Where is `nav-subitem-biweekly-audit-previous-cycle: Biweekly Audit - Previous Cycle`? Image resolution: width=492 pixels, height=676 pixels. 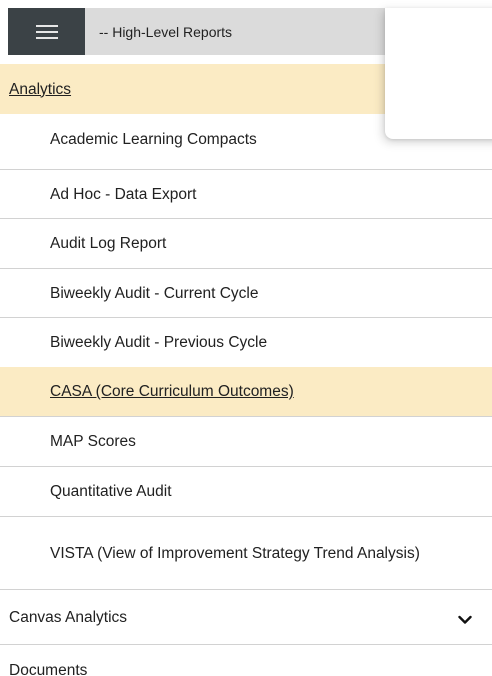
nav-subitem-biweekly-audit-previous-cycle: Biweekly Audit - Previous Cycle is located at coordinates (246, 342).